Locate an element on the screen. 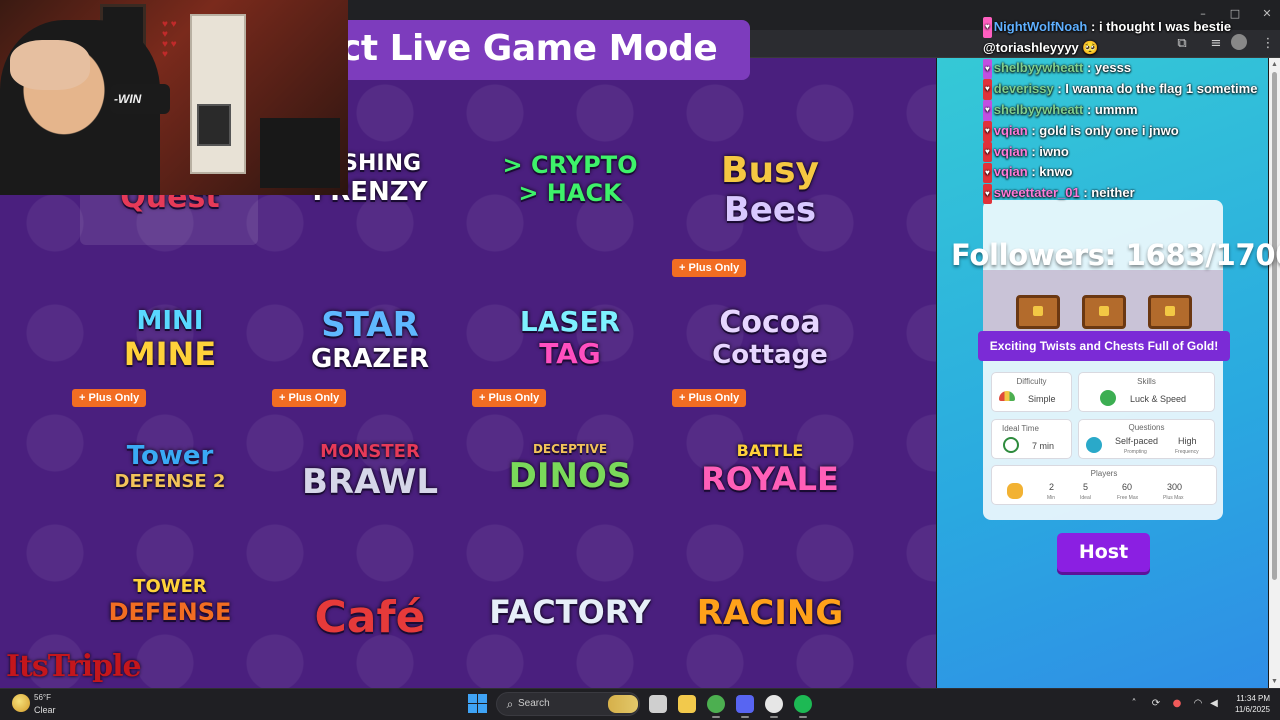 This screenshot has width=1280, height=720. chat-message: ♥ vqian : iwno is located at coordinates (1128, 152).